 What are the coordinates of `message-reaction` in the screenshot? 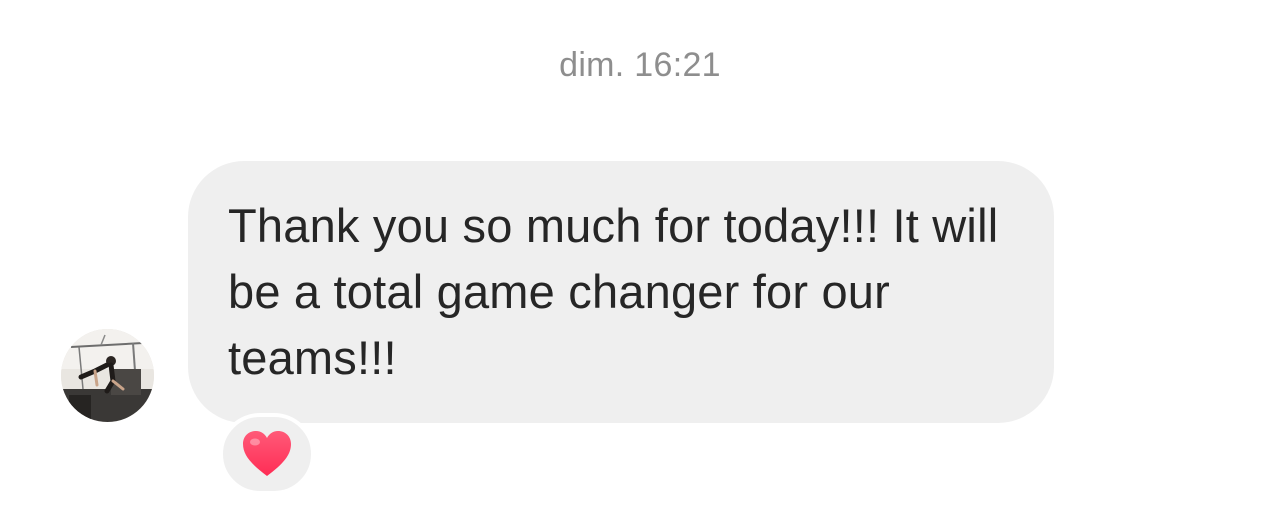 It's located at (267, 454).